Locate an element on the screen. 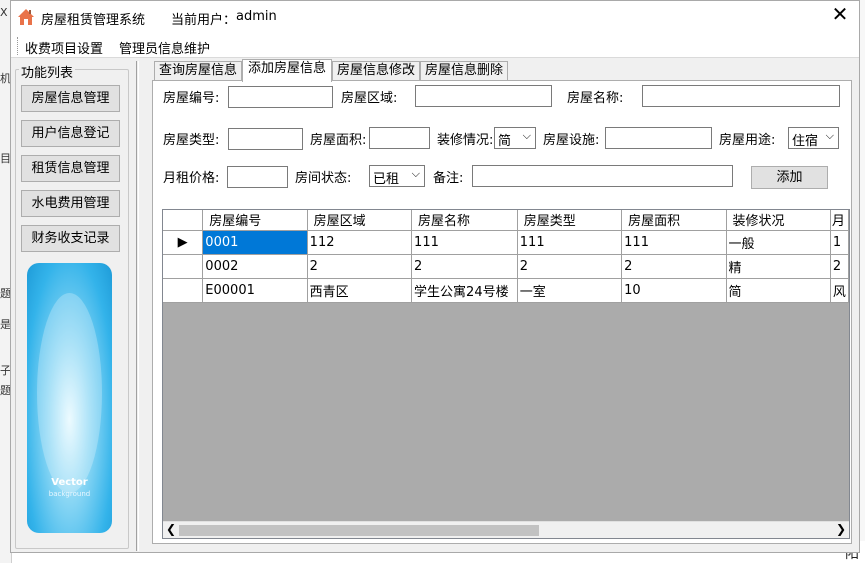 This screenshot has width=865, height=563. current-user-name: admin is located at coordinates (256, 16).